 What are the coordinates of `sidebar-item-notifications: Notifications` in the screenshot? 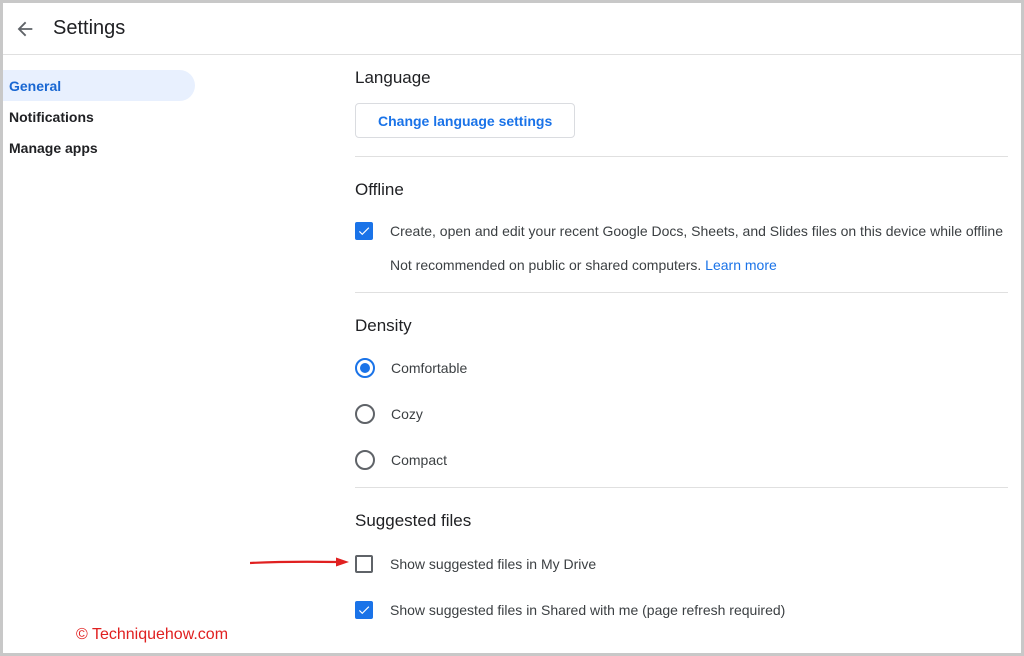 It's located at (99, 116).